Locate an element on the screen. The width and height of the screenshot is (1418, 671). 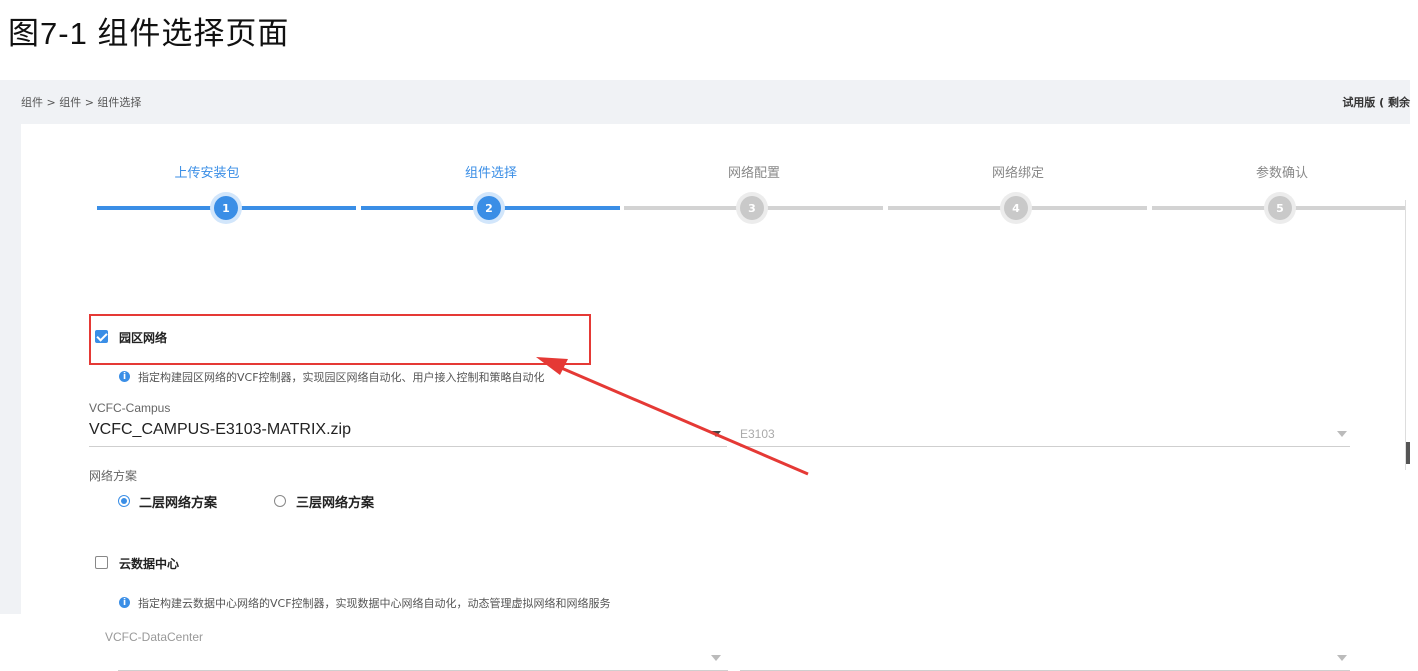
campus-package-select: VCFC_CAMPUS-E3103-MATRIX.zip is located at coordinates (220, 430).